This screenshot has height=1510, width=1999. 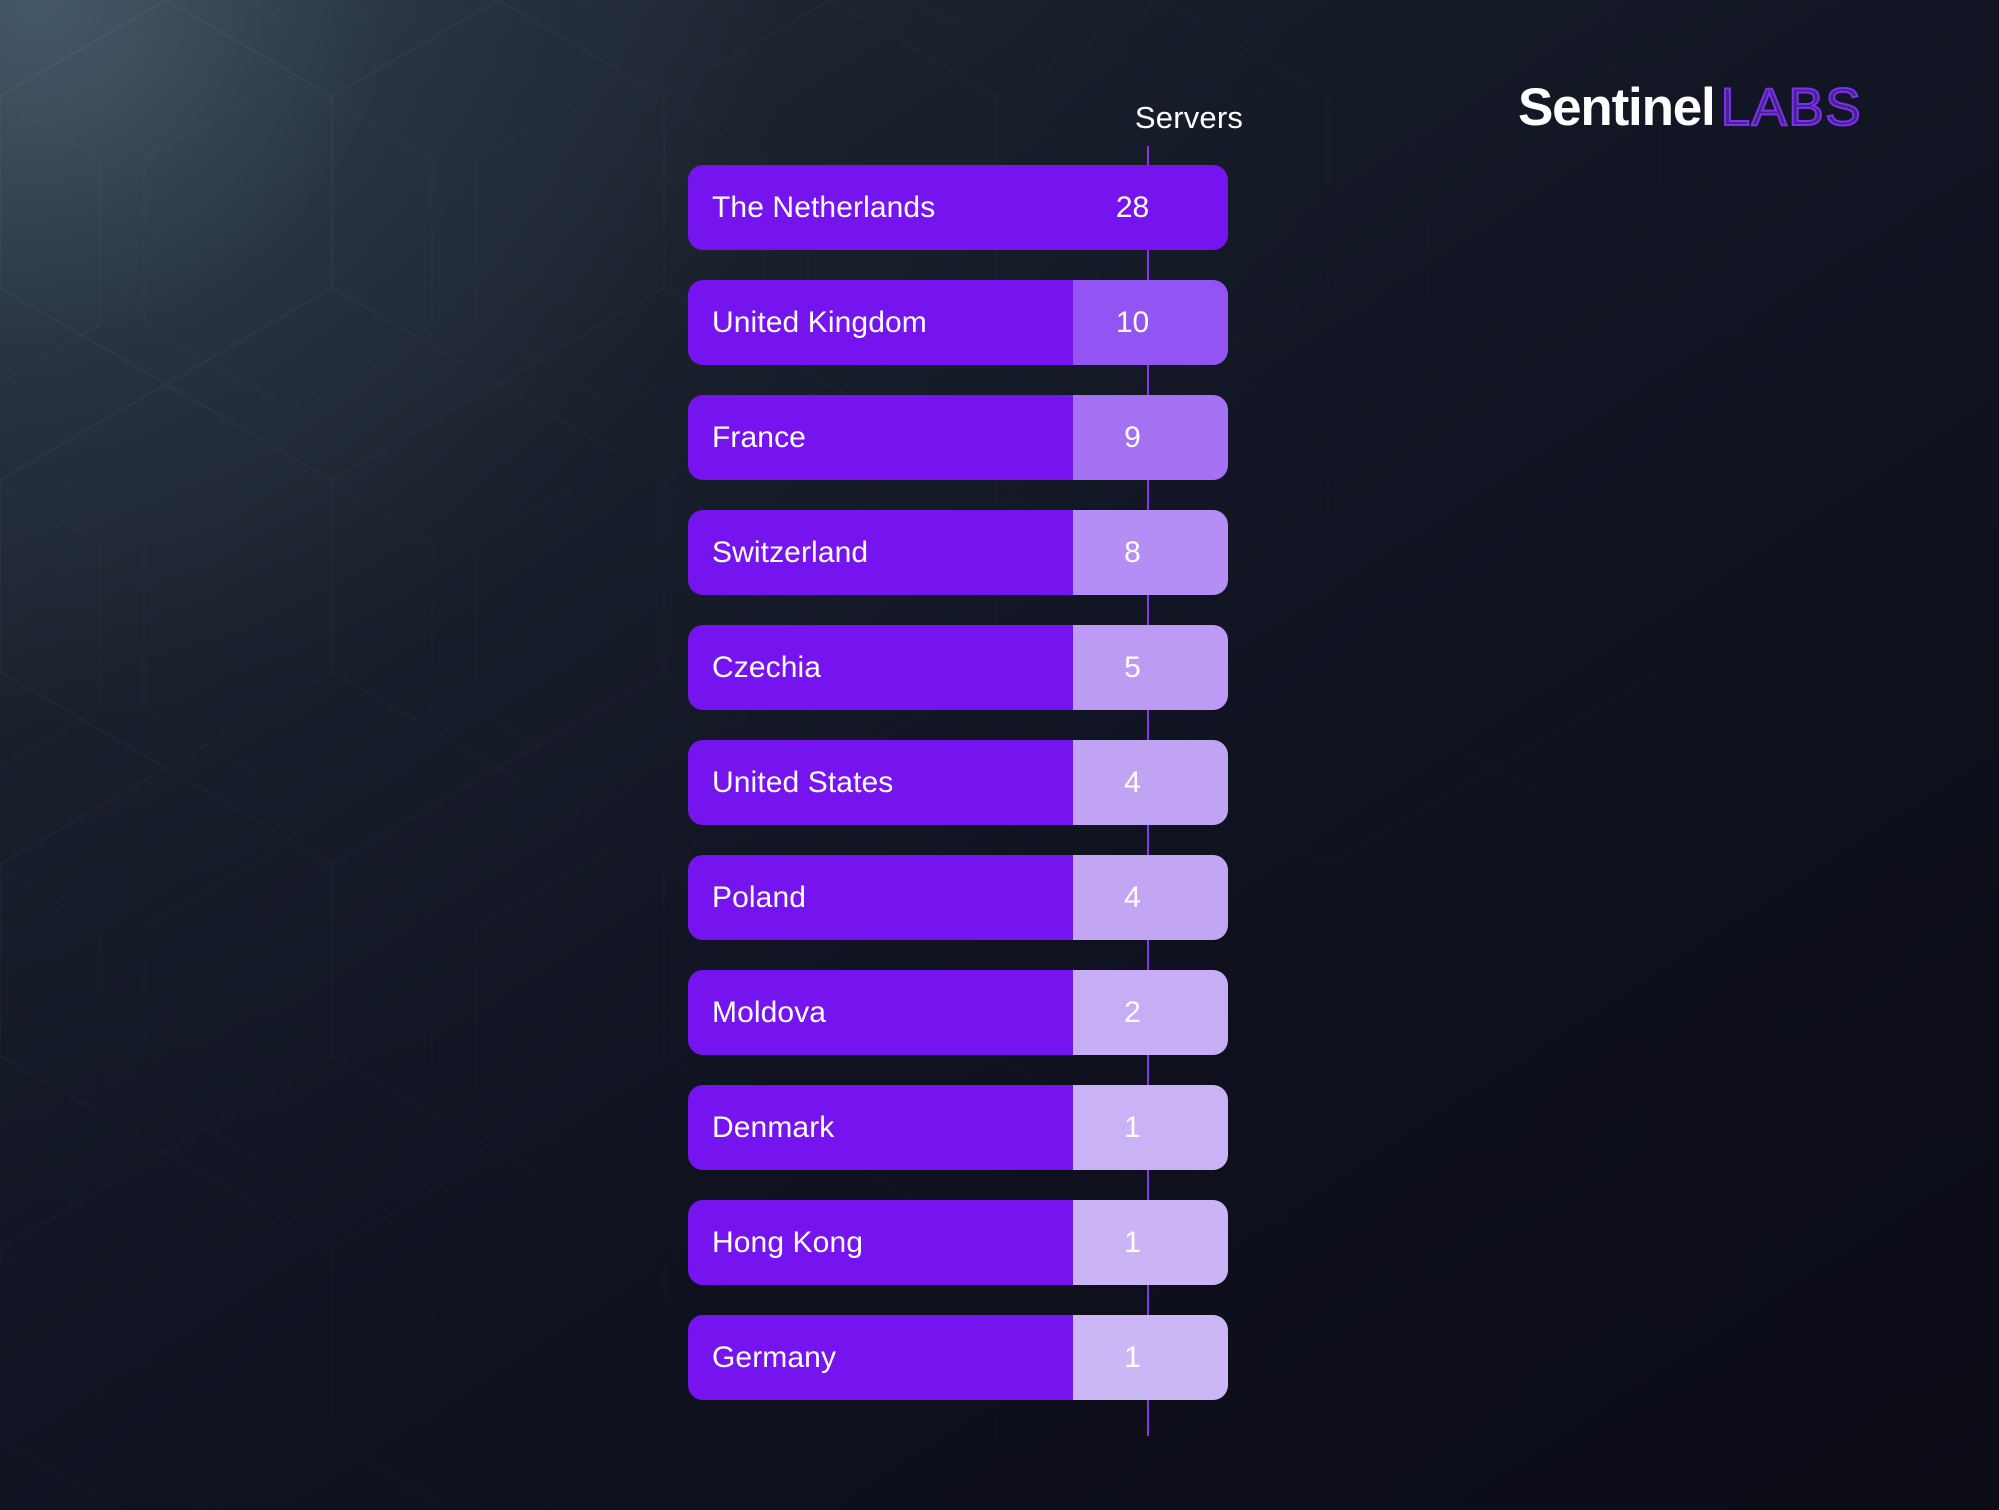 I want to click on table-row: United States 4, so click(x=958, y=782).